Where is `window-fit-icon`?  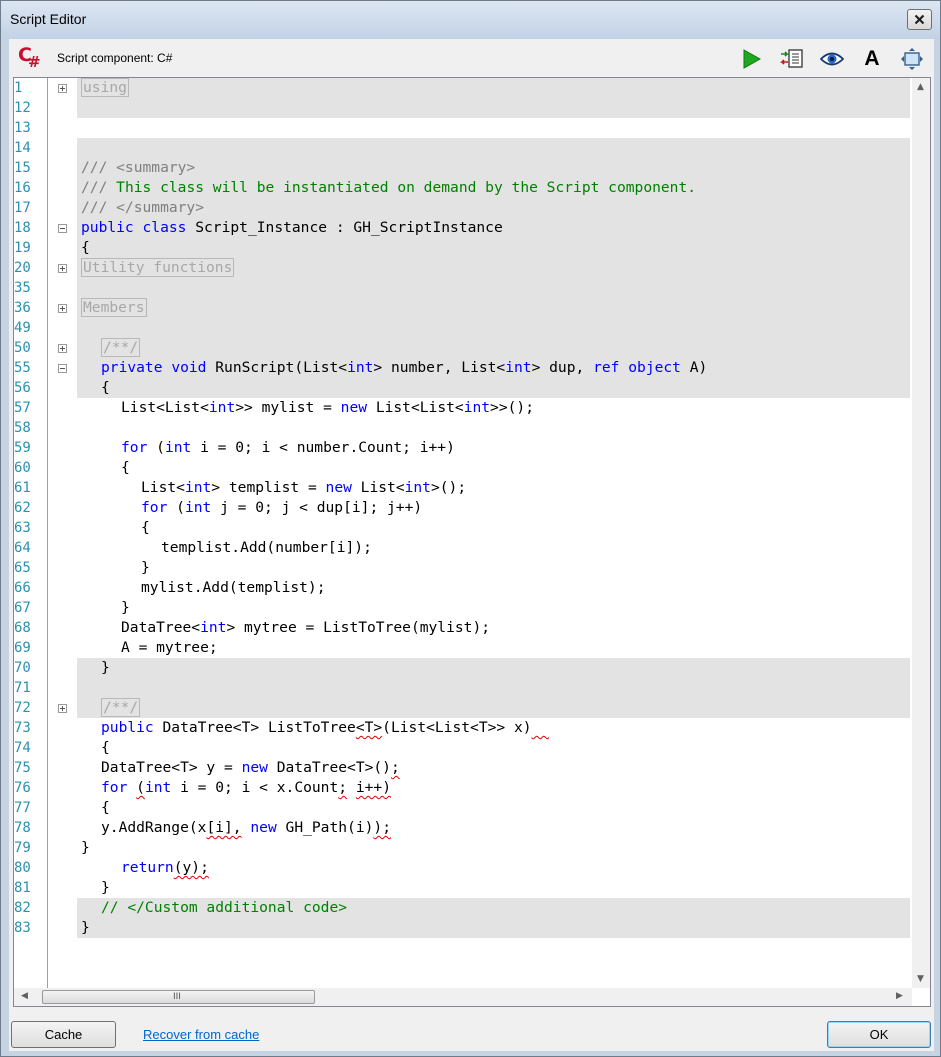
window-fit-icon is located at coordinates (912, 59).